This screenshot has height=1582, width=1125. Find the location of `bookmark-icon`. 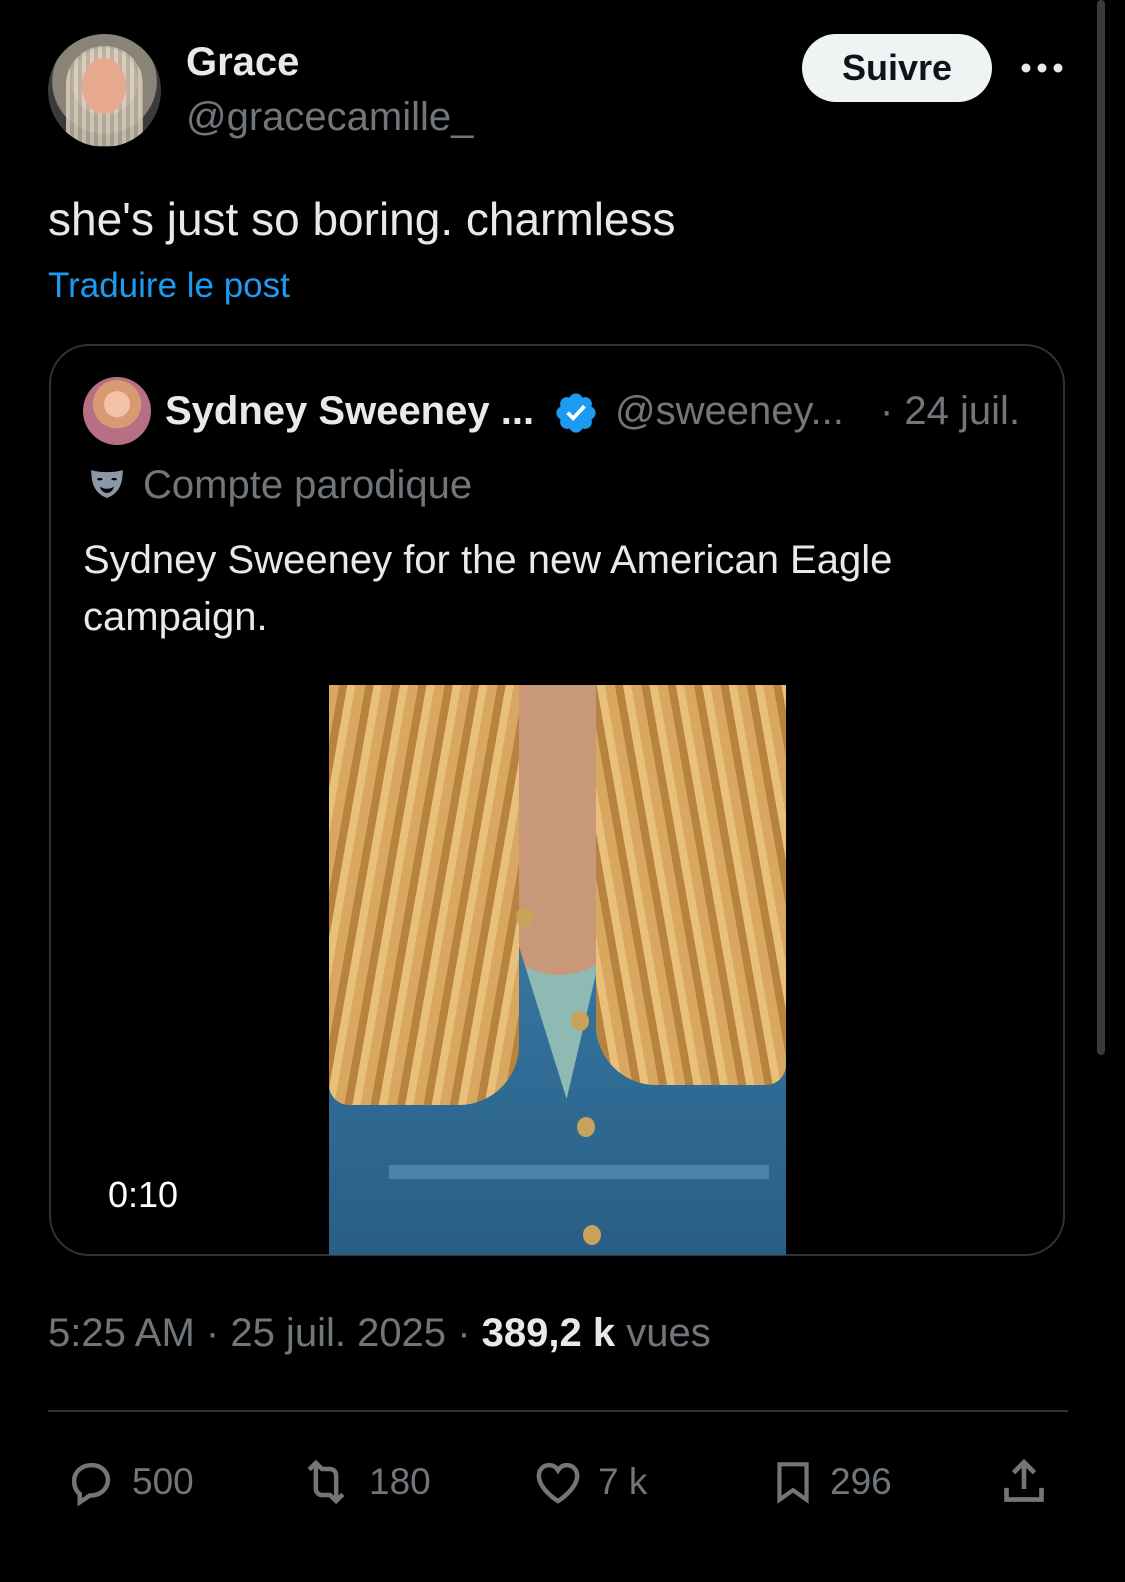

bookmark-icon is located at coordinates (793, 1483).